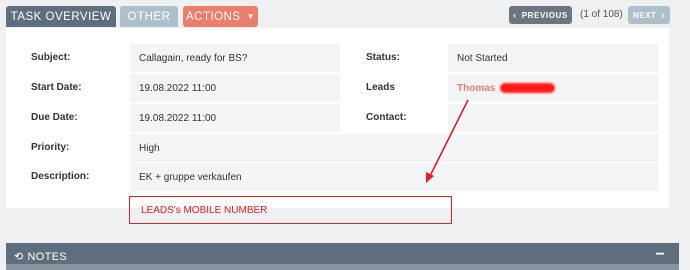 The height and width of the screenshot is (270, 690). I want to click on actions-dropdown: ACTIONS ▼, so click(220, 16).